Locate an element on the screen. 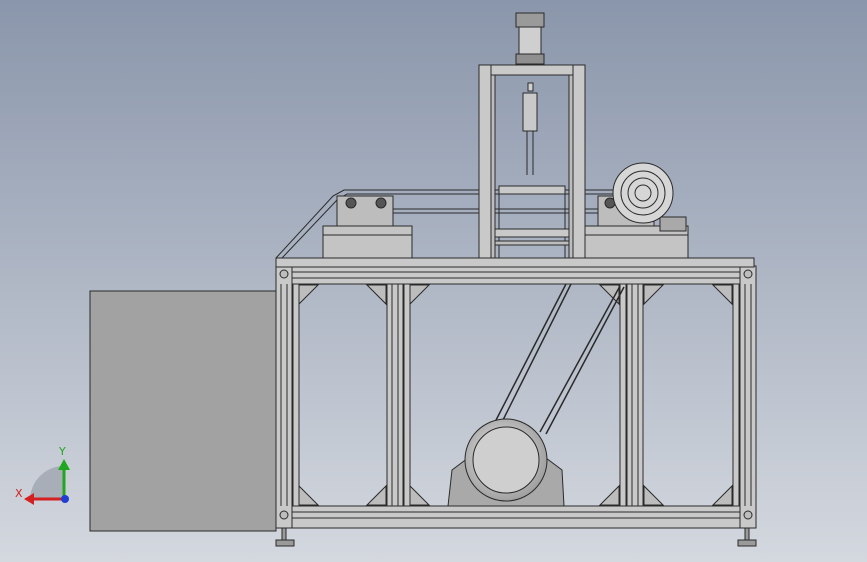 The image size is (867, 562). wire-spool is located at coordinates (643, 193).